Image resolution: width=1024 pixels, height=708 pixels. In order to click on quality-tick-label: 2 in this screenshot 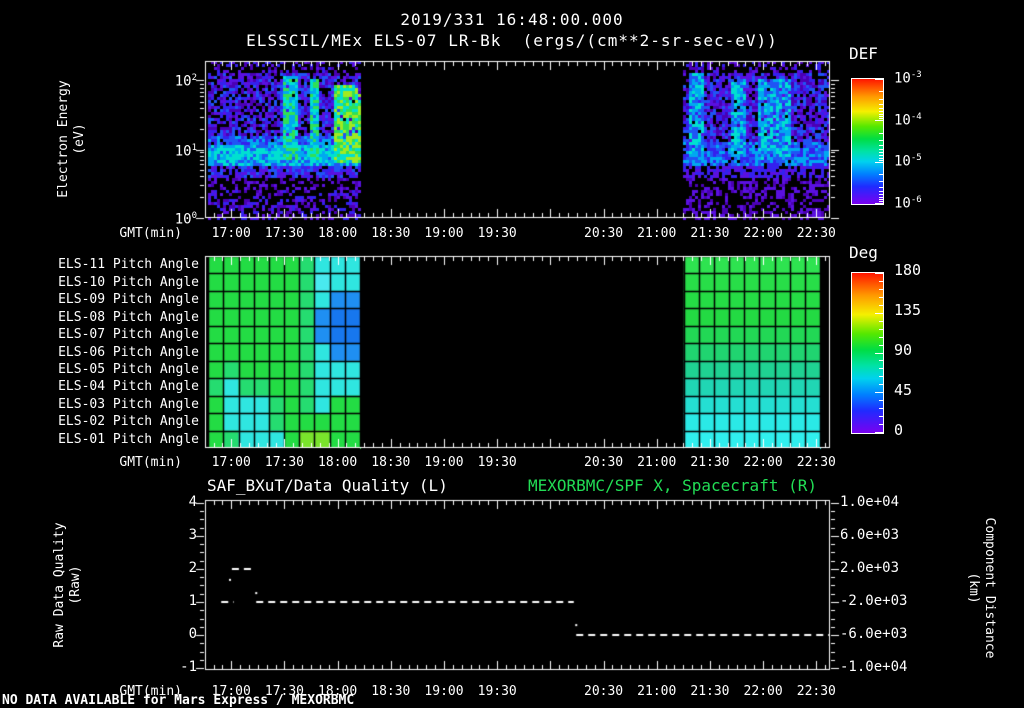, I will do `click(192, 568)`.